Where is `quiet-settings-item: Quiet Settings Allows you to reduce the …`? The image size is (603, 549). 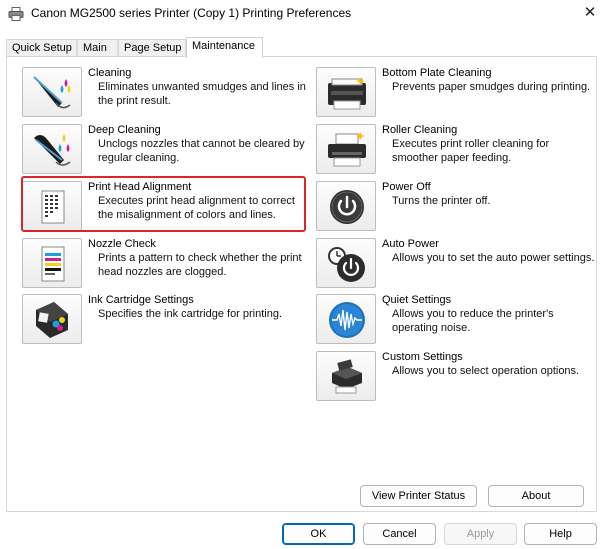
quiet-settings-item: Quiet Settings Allows you to reduce the … is located at coordinates (456, 320).